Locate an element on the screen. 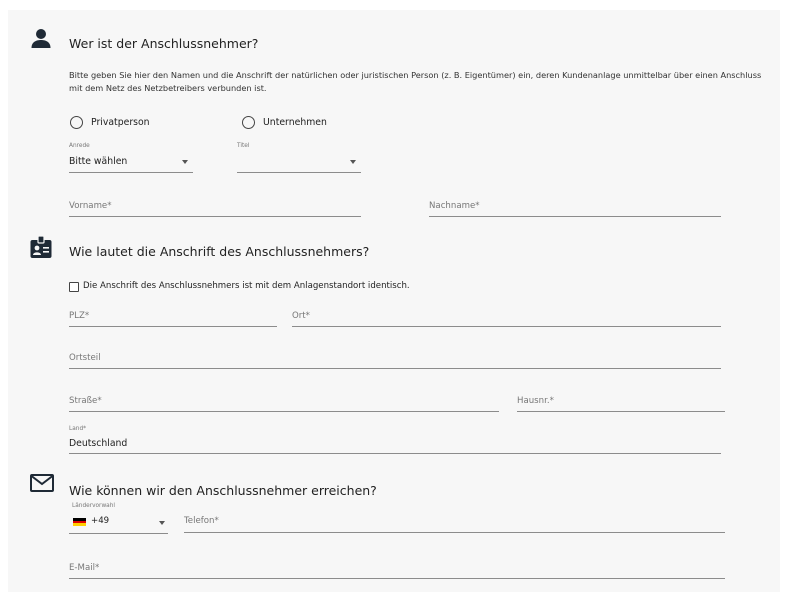 Image resolution: width=786 pixels, height=592 pixels. ort-input: Ort* is located at coordinates (506, 318).